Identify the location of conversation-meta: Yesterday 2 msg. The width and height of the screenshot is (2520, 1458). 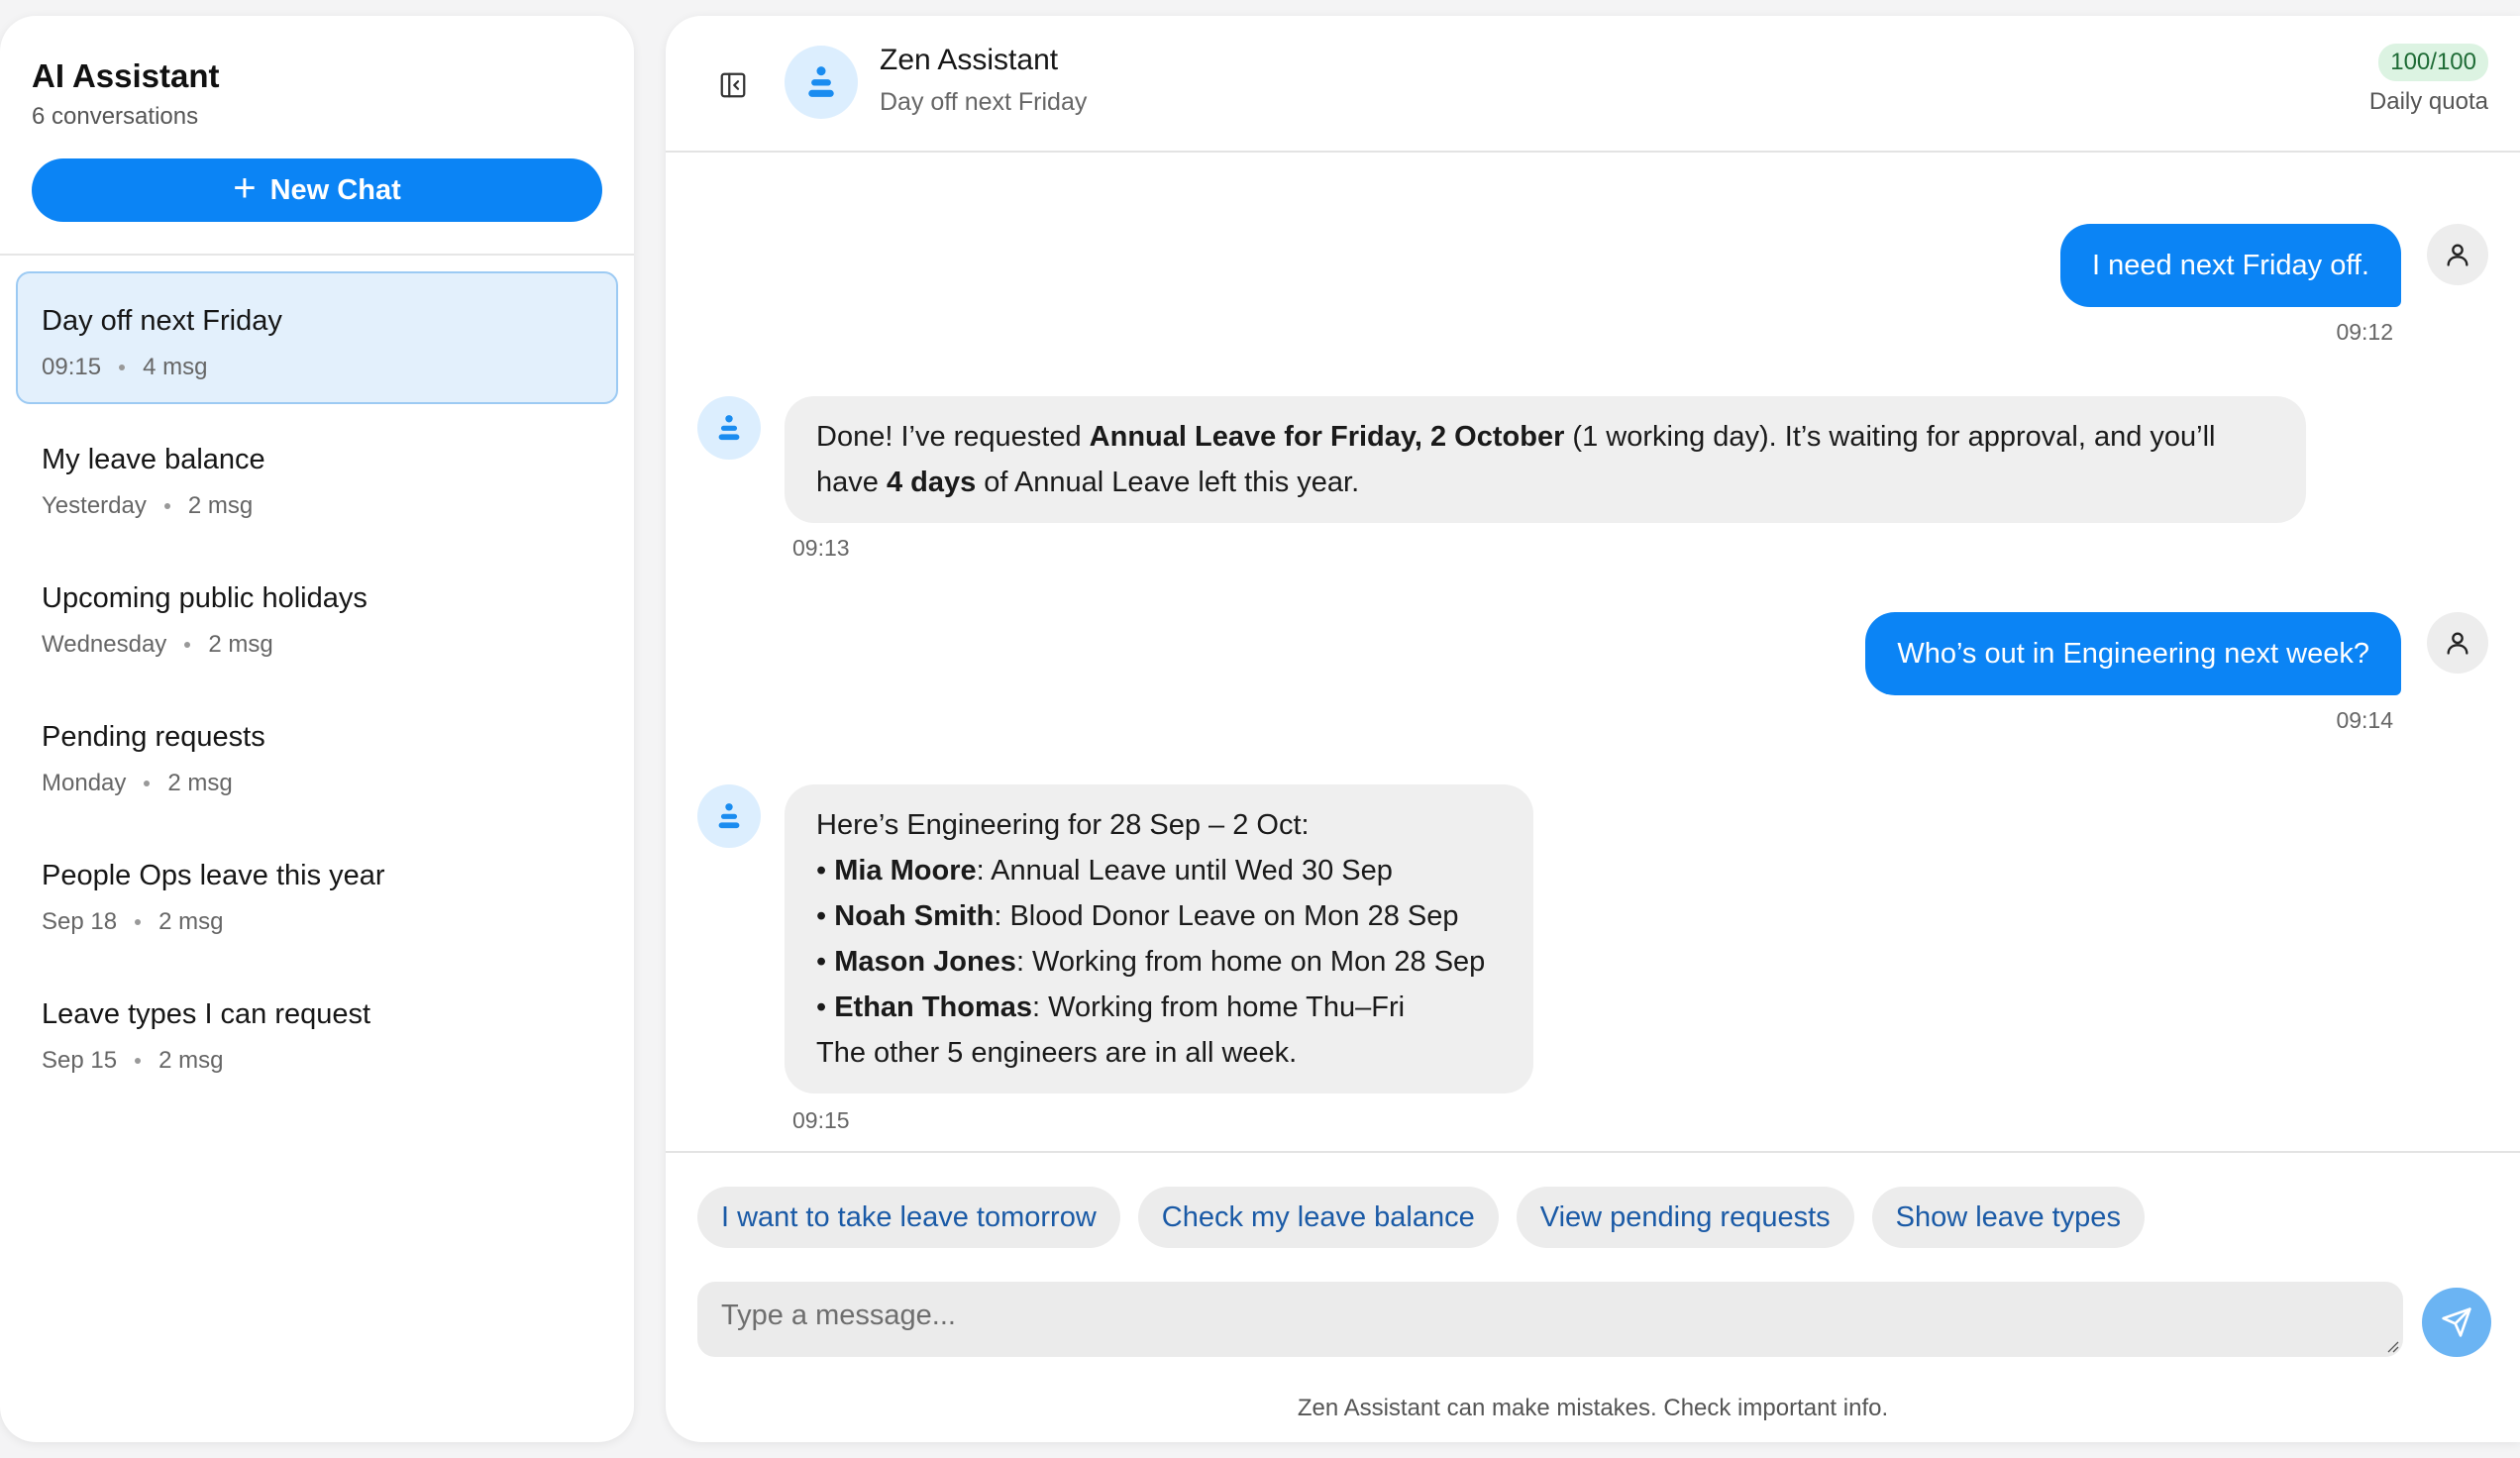
(317, 506).